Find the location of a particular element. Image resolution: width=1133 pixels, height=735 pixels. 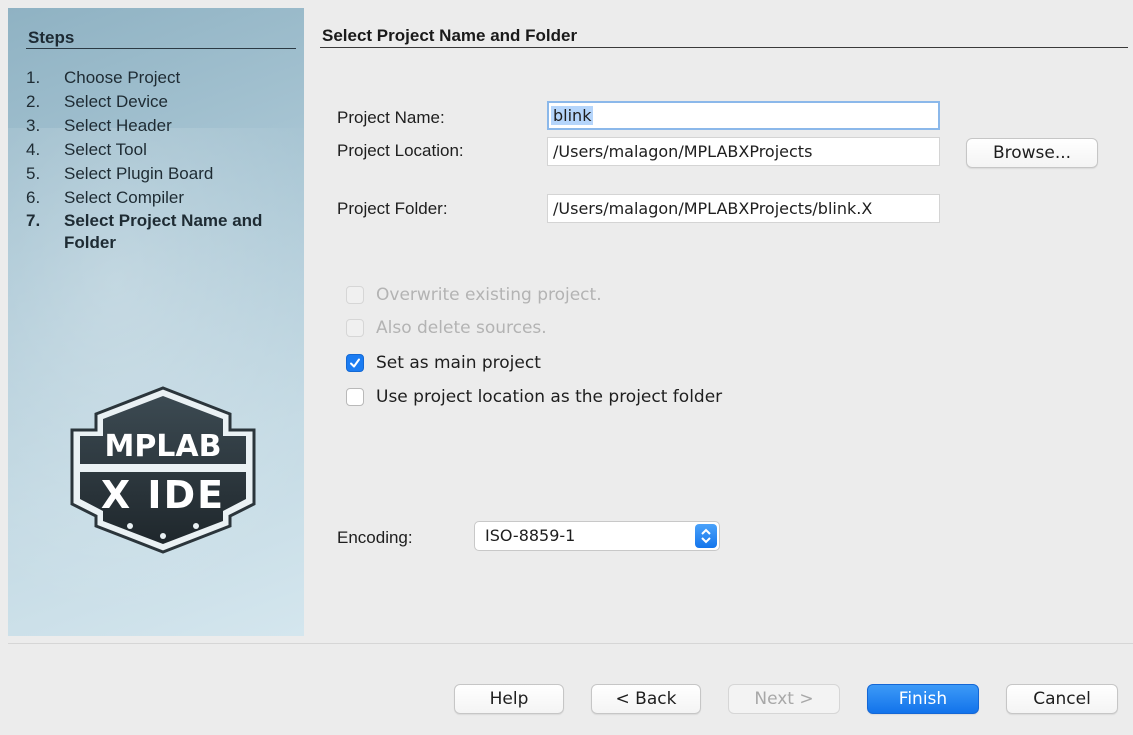

set-main-project-label: Set as main project is located at coordinates (458, 363).